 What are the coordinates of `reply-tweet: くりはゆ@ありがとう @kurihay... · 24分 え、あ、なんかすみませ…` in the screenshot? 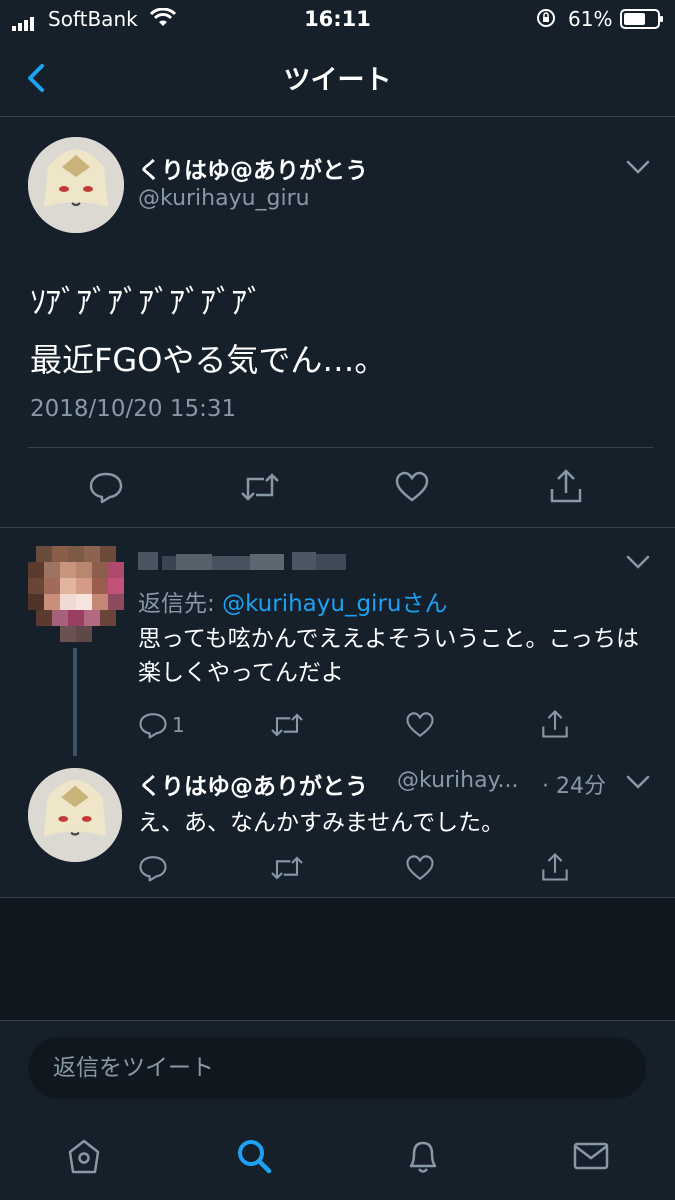 It's located at (337, 828).